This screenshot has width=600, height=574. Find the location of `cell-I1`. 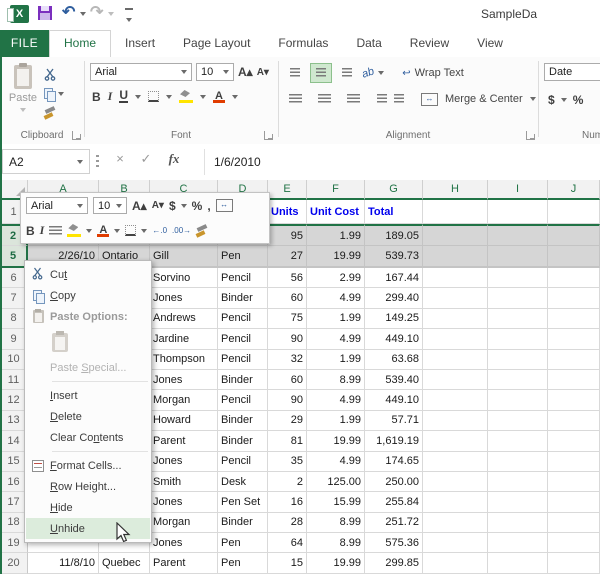

cell-I1 is located at coordinates (518, 212).